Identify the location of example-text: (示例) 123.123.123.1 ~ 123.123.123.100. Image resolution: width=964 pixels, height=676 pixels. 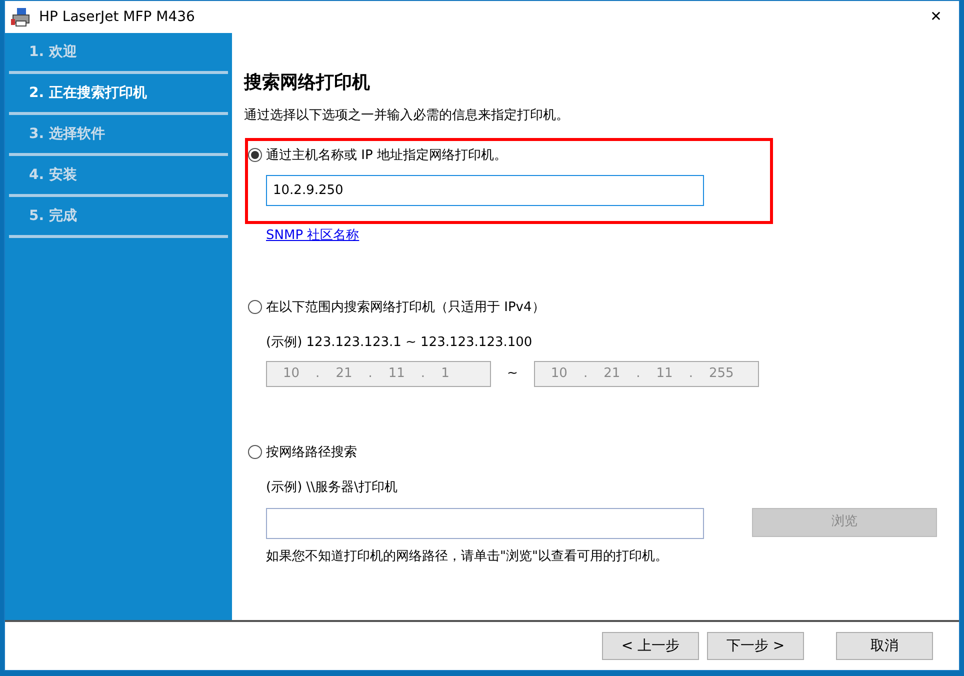
(400, 343).